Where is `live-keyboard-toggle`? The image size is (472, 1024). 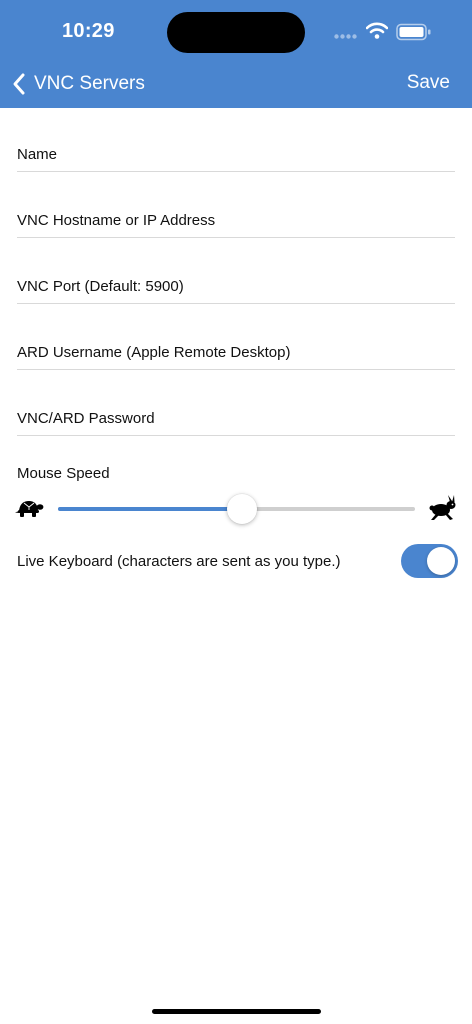 live-keyboard-toggle is located at coordinates (429, 561).